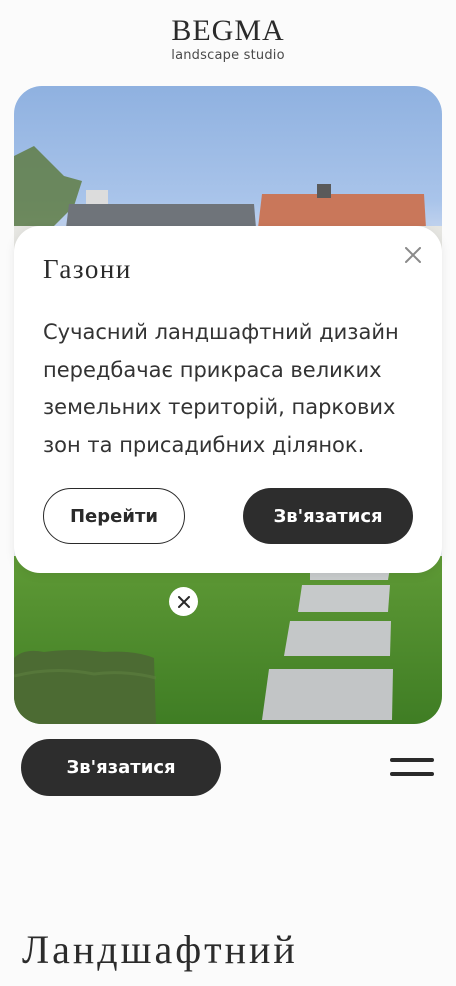 The height and width of the screenshot is (986, 456). I want to click on popup-title: Газони, so click(87, 269).